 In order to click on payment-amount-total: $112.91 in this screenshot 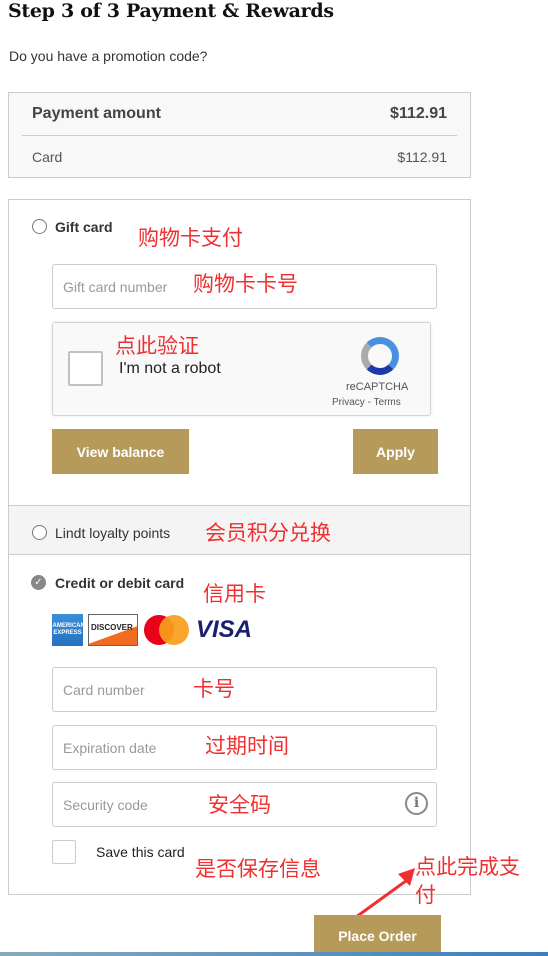, I will do `click(418, 113)`.